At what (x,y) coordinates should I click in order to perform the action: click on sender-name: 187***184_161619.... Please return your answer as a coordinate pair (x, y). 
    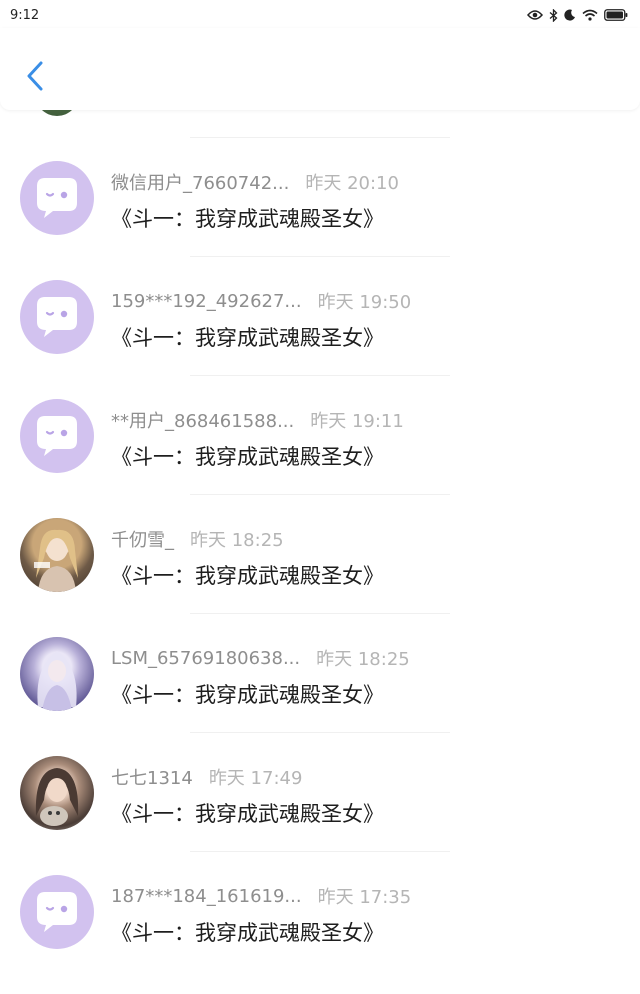
    Looking at the image, I should click on (206, 896).